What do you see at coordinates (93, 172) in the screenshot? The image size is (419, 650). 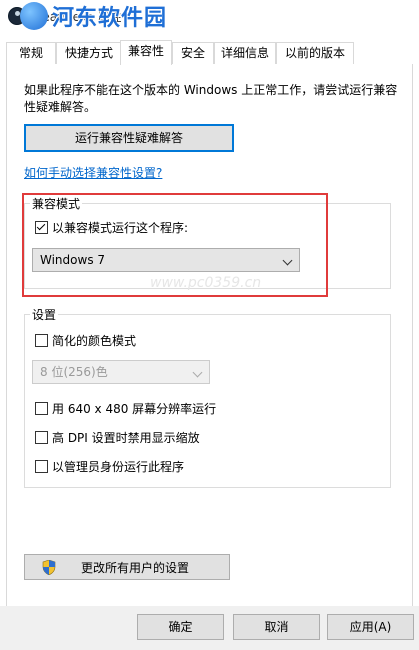 I see `manual-settings-link: 如何手动选择兼容性设置?` at bounding box center [93, 172].